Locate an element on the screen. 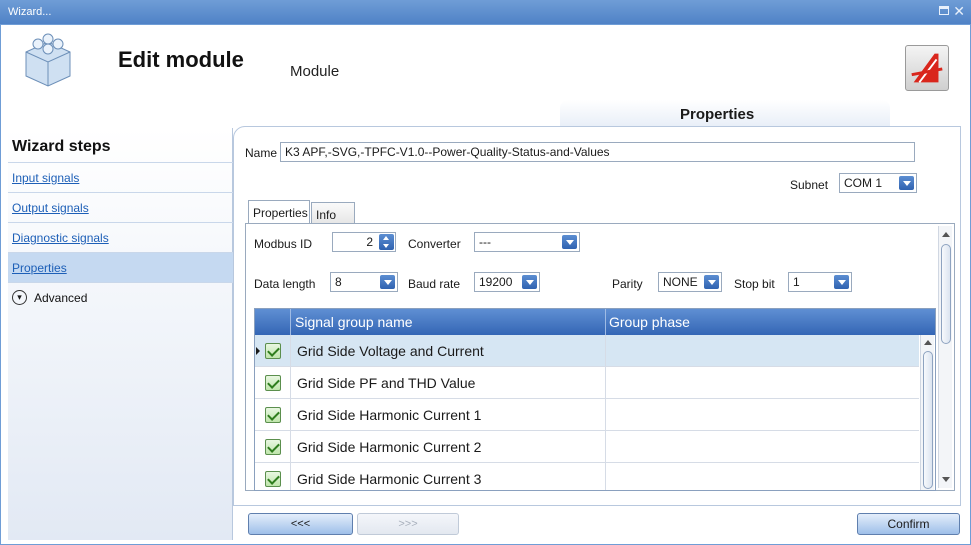 The width and height of the screenshot is (971, 545). stop-bit-select: 1 is located at coordinates (820, 282).